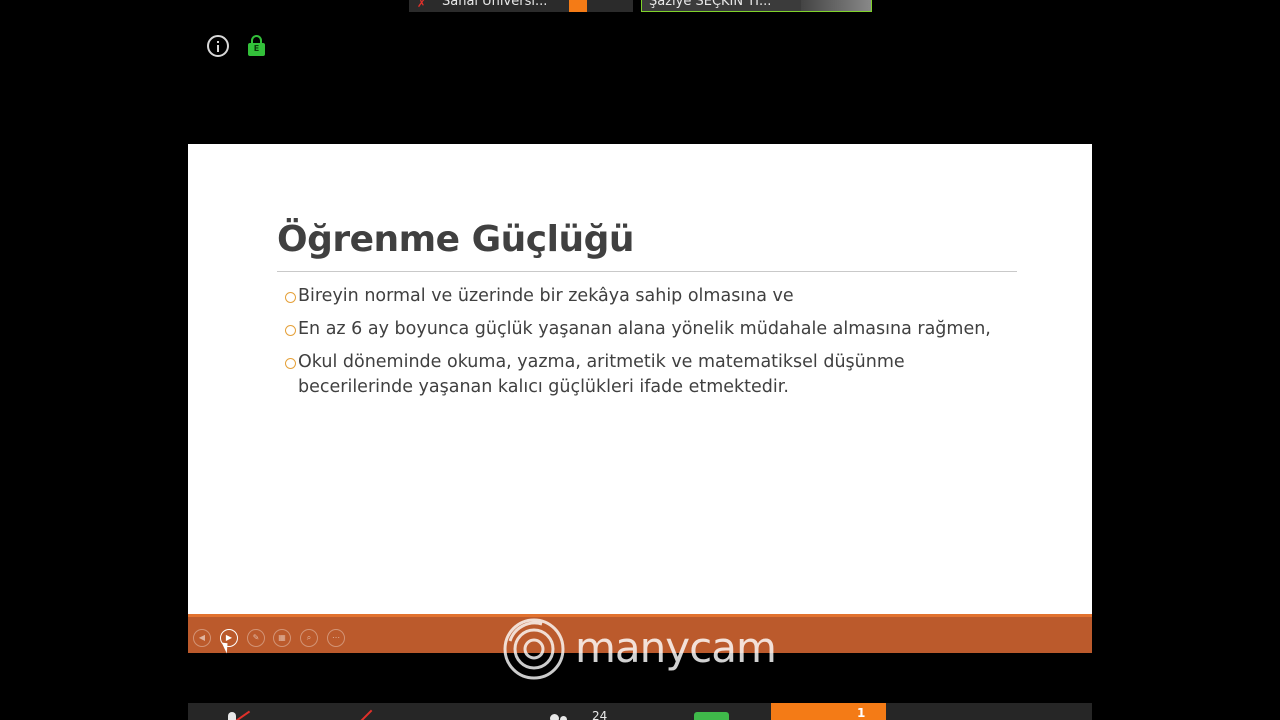 The image size is (1280, 720). What do you see at coordinates (243, 715) in the screenshot?
I see `muted-slash-icon` at bounding box center [243, 715].